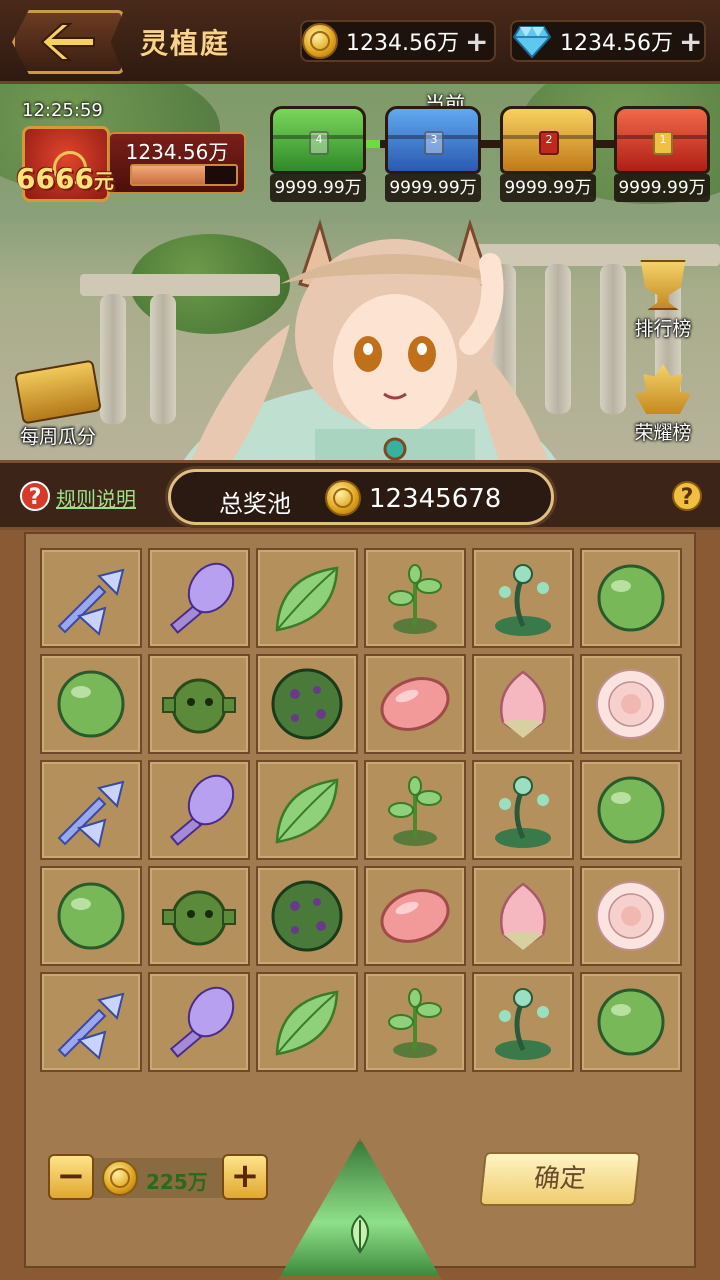 This screenshot has width=720, height=1280. Describe the element at coordinates (177, 152) in the screenshot. I see `envelope-value: 1234.56万` at that location.